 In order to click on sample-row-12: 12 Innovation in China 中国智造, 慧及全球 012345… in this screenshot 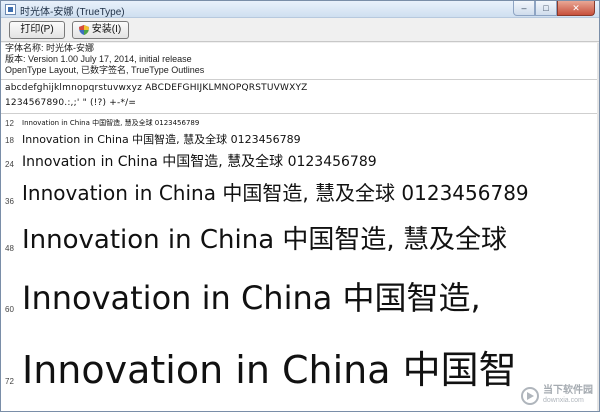, I will do `click(300, 123)`.